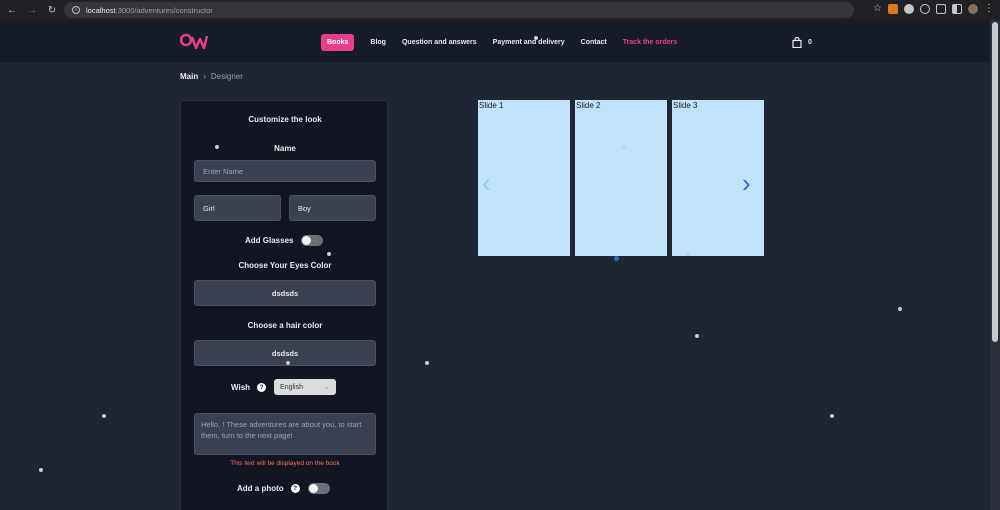 The height and width of the screenshot is (510, 1000). I want to click on gender-boy-button: Boy, so click(332, 208).